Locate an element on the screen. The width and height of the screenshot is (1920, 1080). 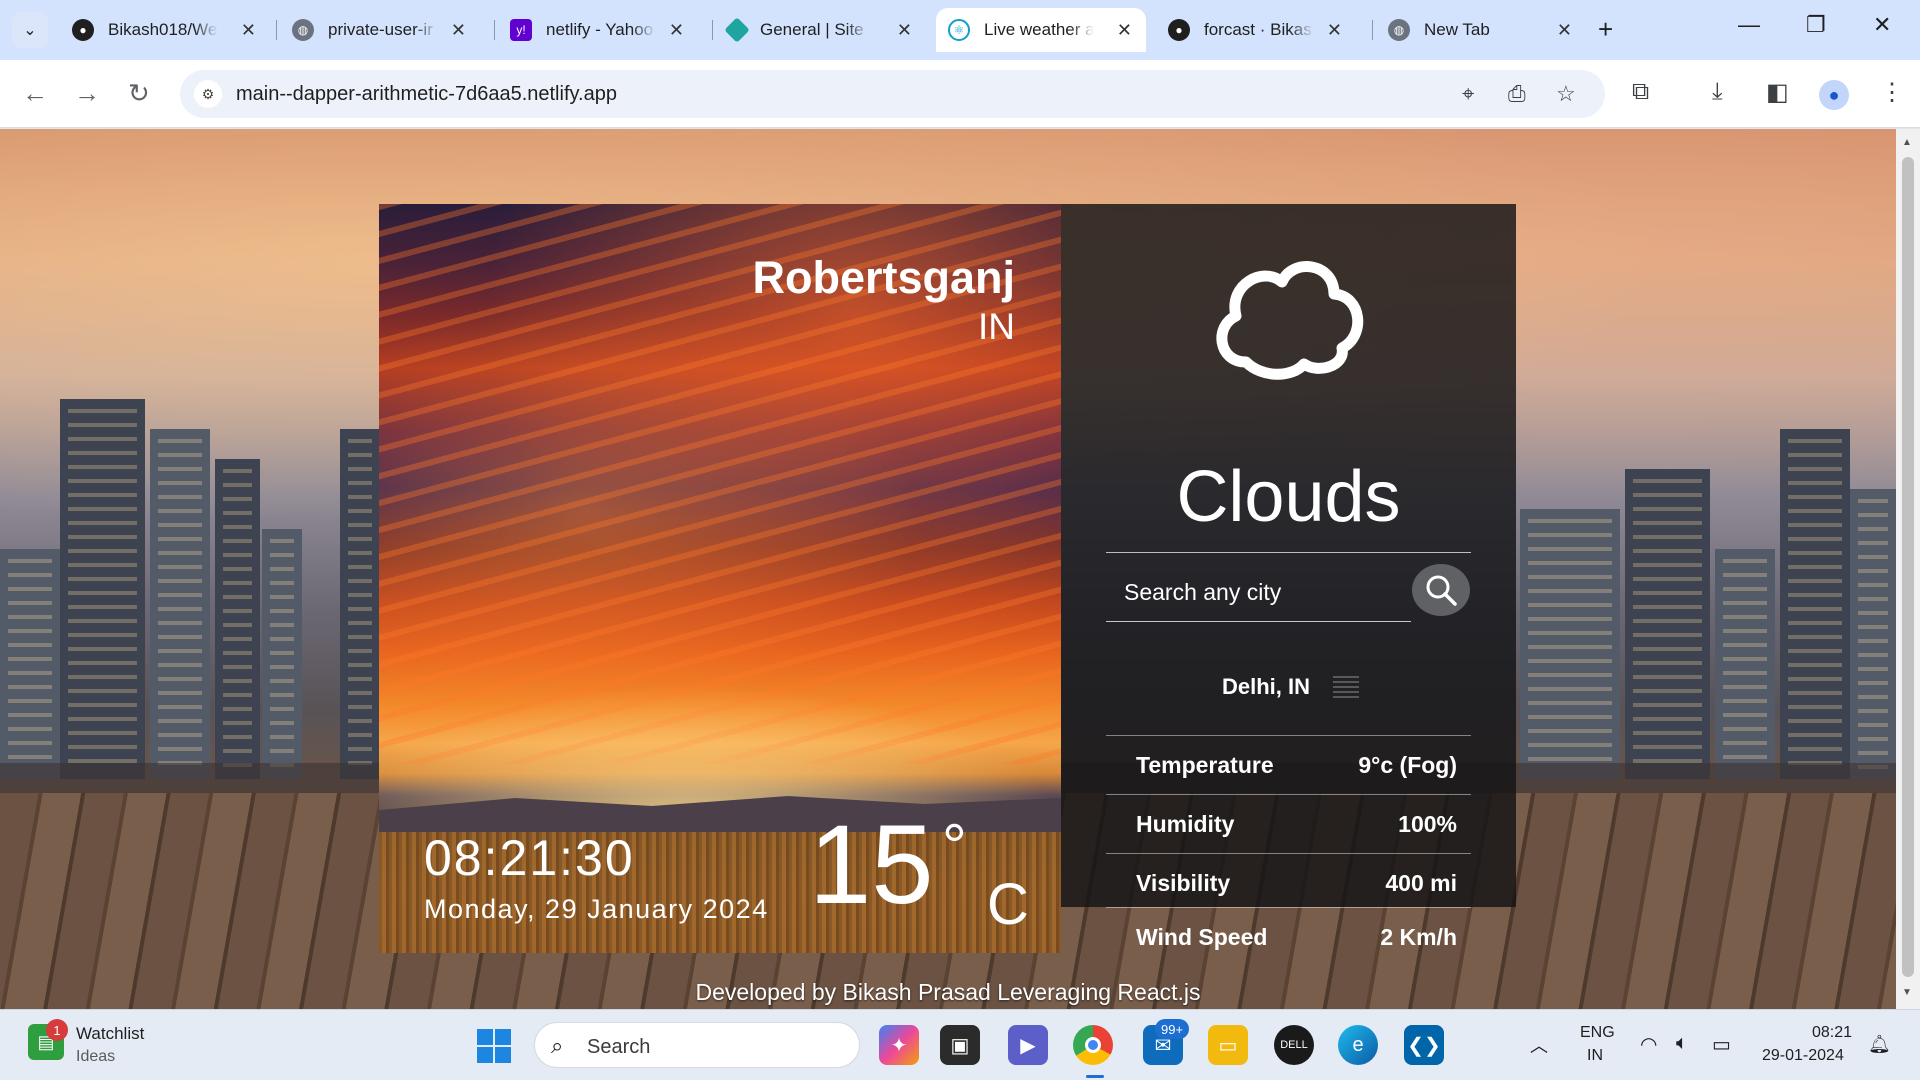
stat-value: 2 Km/h is located at coordinates (1418, 937).